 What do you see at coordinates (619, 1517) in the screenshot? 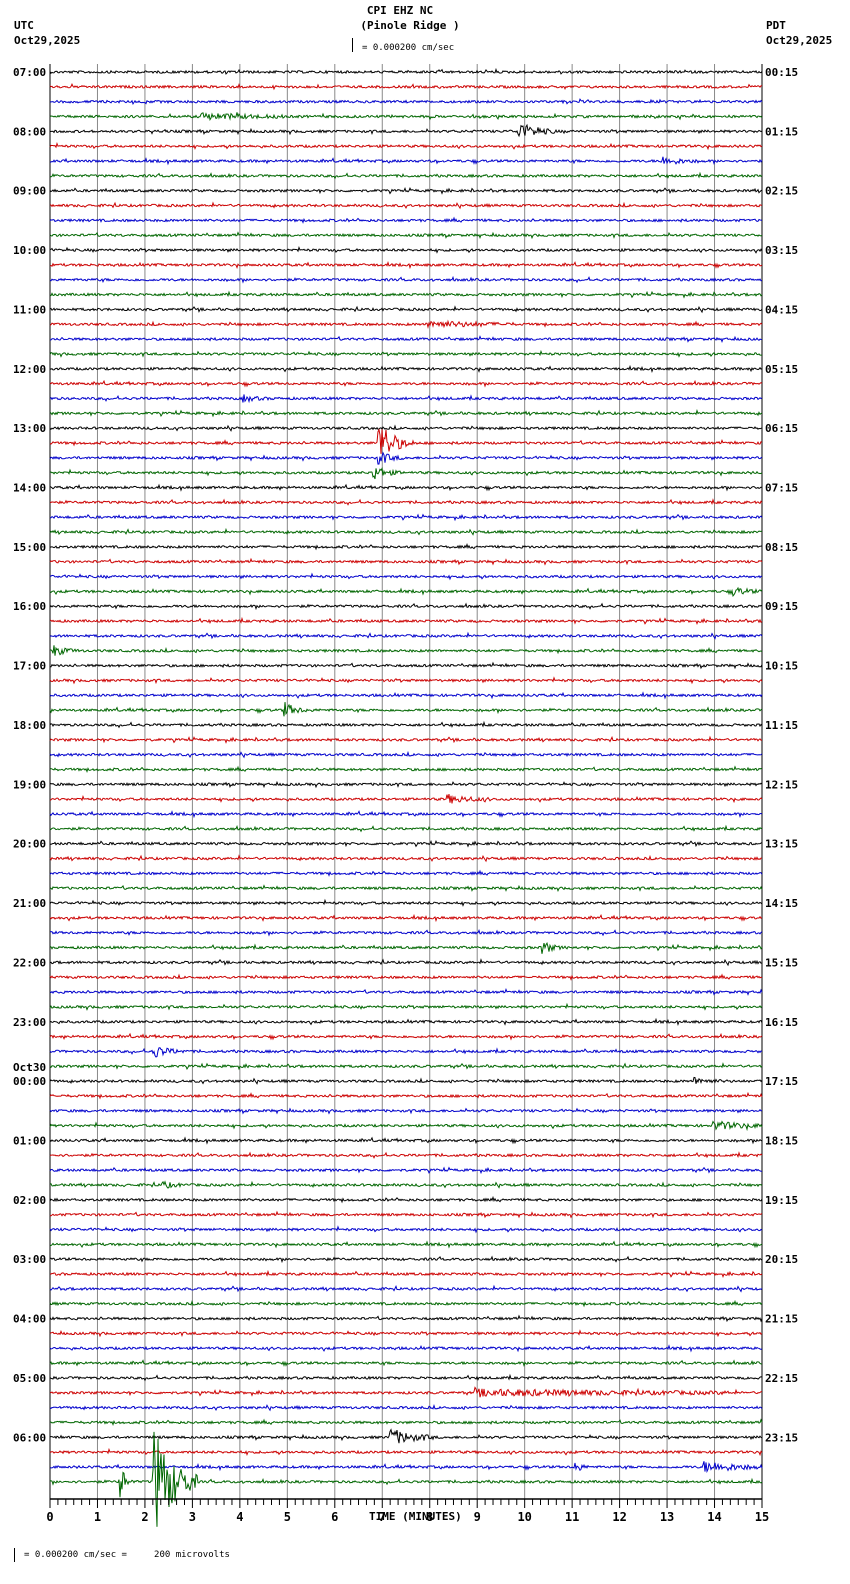
I see `x-tick-label: 12` at bounding box center [619, 1517].